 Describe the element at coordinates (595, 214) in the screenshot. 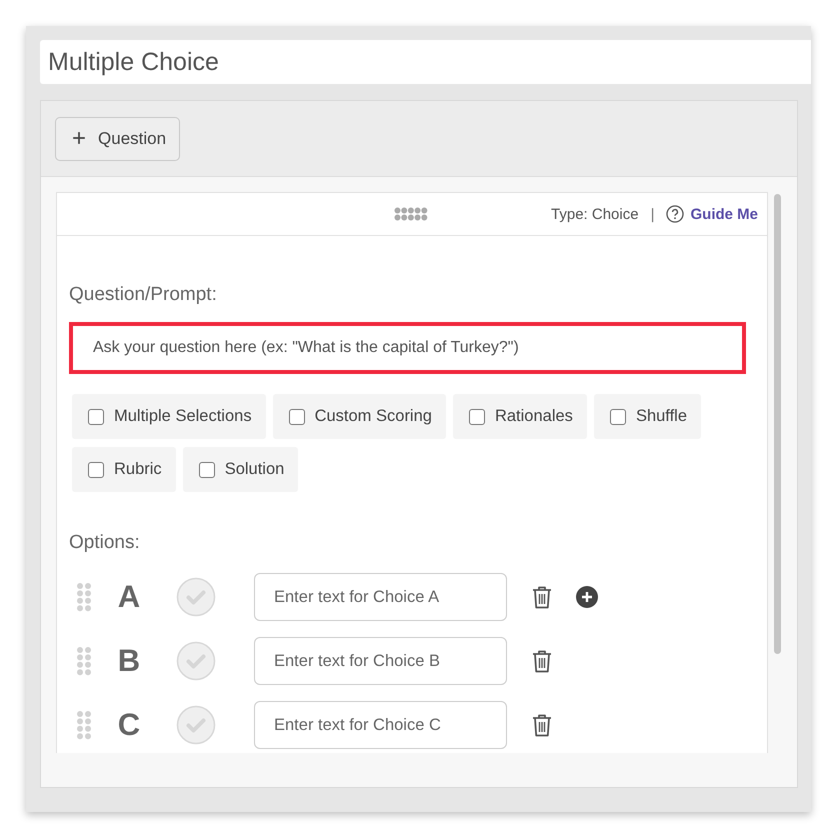

I see `question-type-label: Type: Choice` at that location.